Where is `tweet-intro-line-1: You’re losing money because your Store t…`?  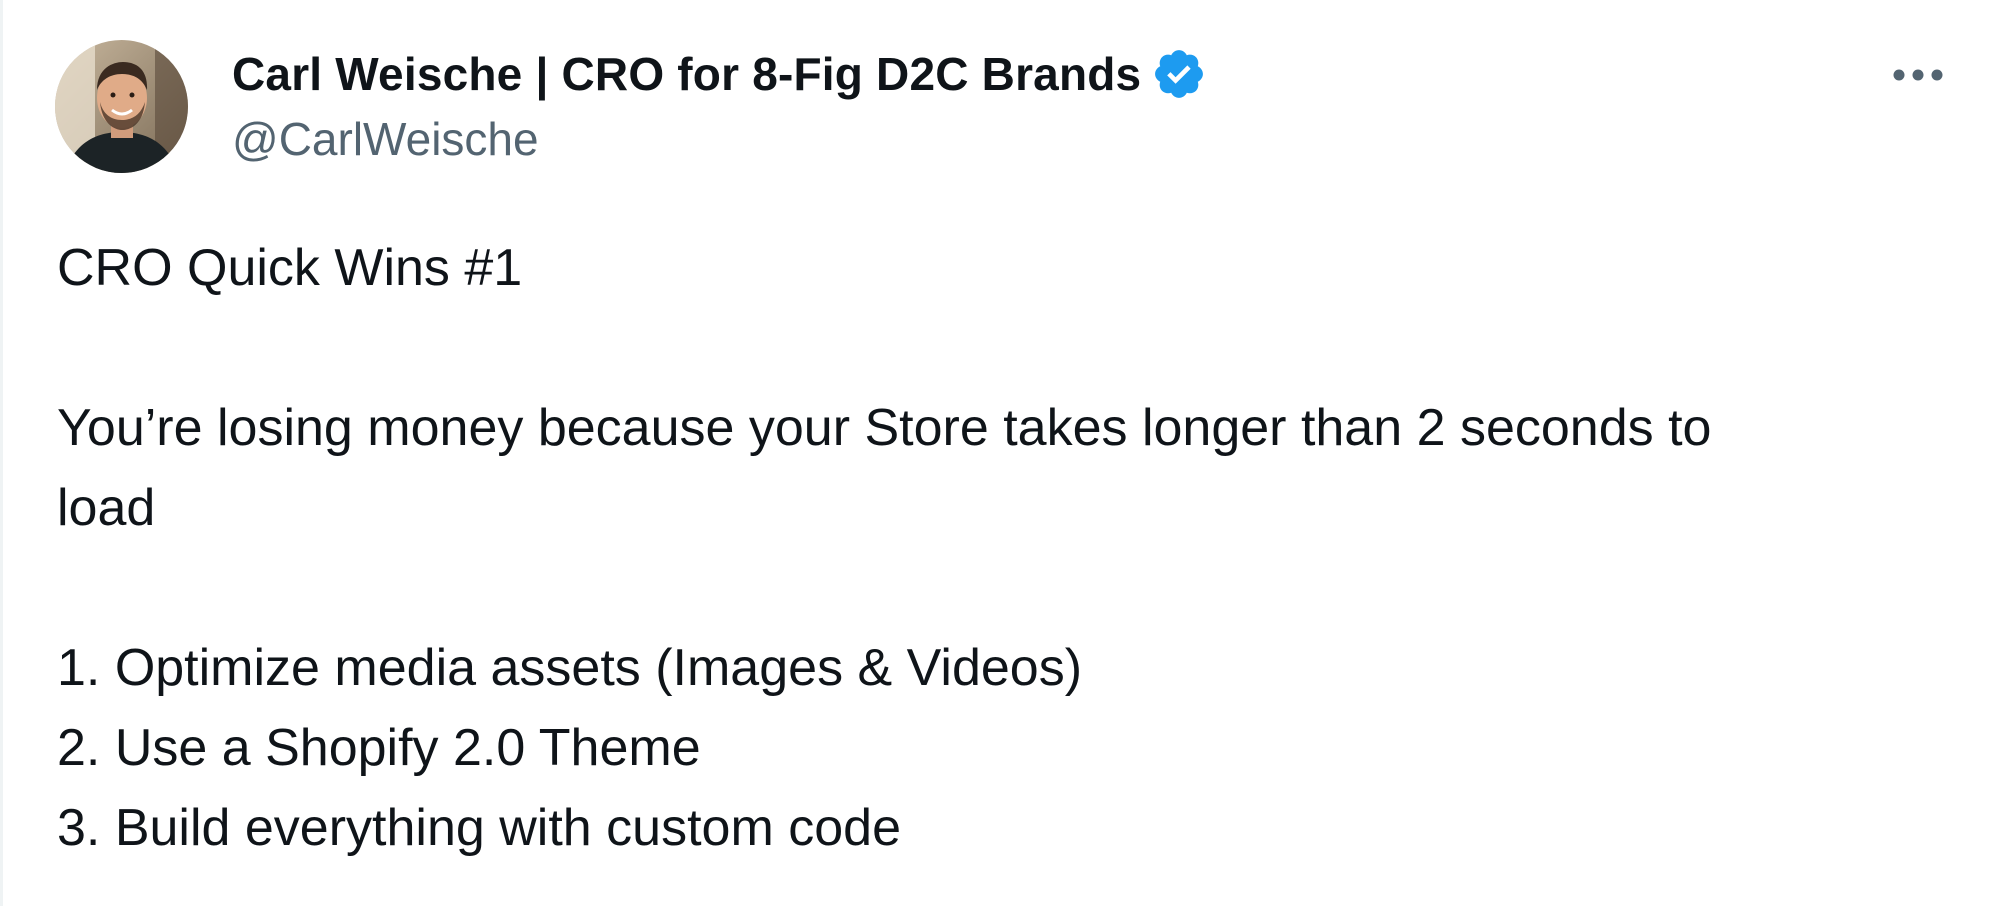
tweet-intro-line-1: You’re losing money because your Store t… is located at coordinates (884, 428).